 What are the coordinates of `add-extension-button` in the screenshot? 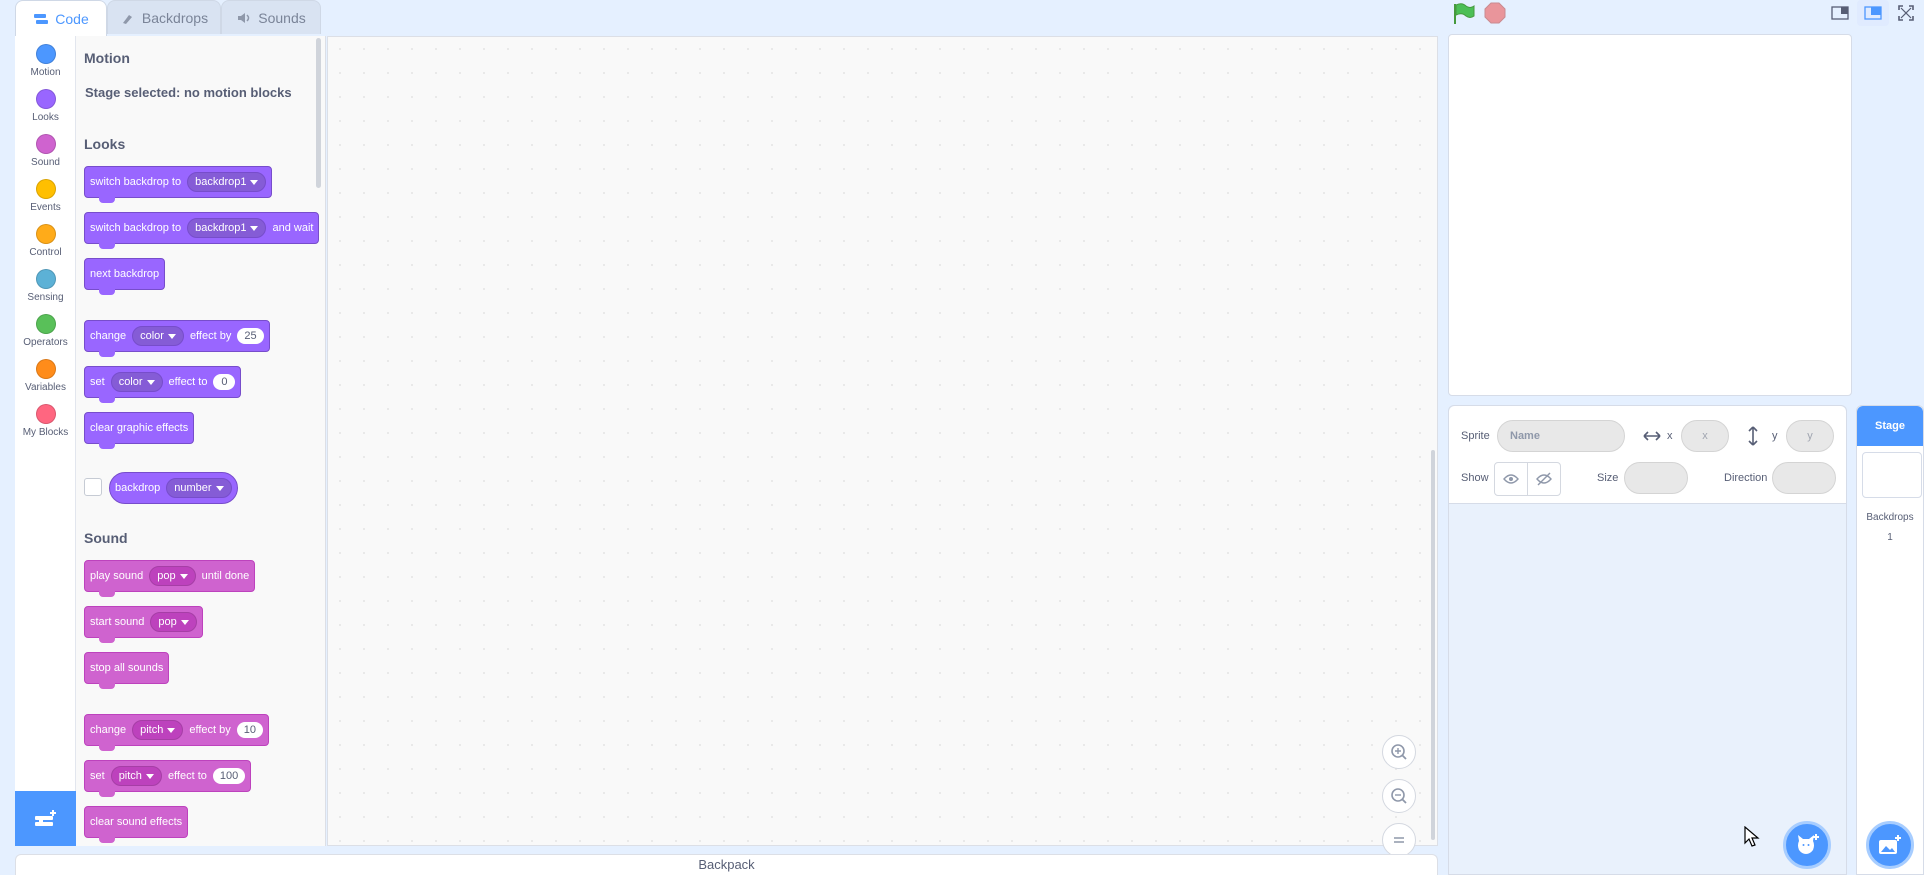 It's located at (45, 818).